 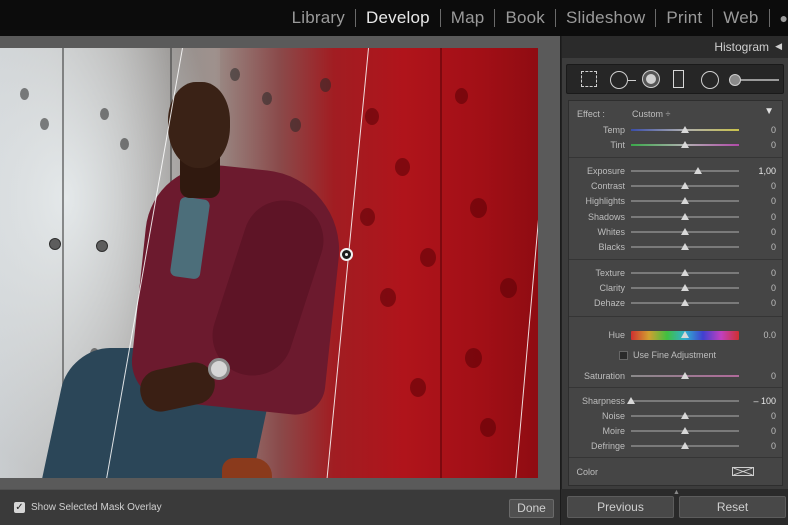 What do you see at coordinates (96, 507) in the screenshot?
I see `mask-overlay-label: Show Selected Mask Overlay` at bounding box center [96, 507].